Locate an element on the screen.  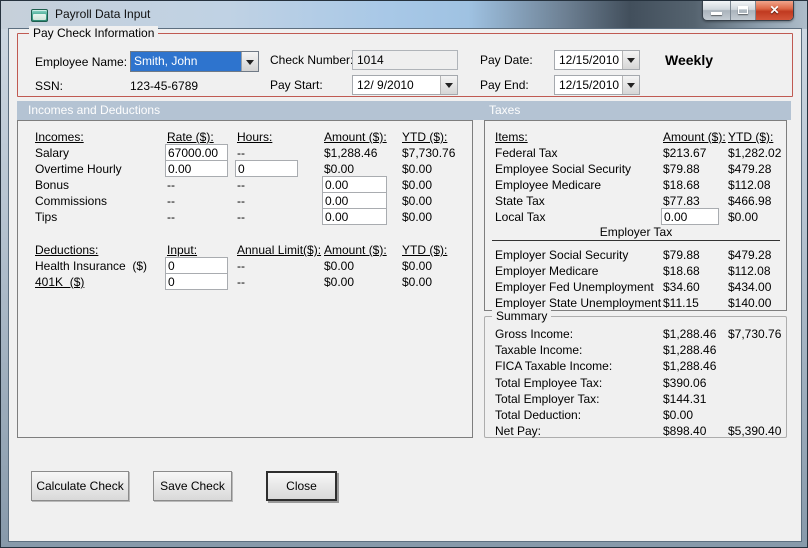
tax-row-state: State Tax $77.83 $466.98 is located at coordinates (635, 201).